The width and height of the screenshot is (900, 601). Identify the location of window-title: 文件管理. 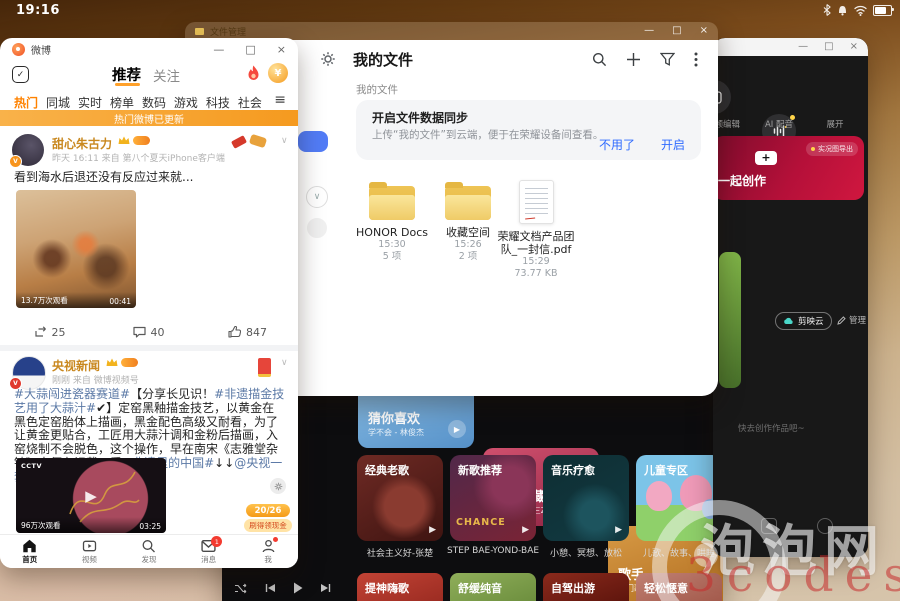
(228, 32).